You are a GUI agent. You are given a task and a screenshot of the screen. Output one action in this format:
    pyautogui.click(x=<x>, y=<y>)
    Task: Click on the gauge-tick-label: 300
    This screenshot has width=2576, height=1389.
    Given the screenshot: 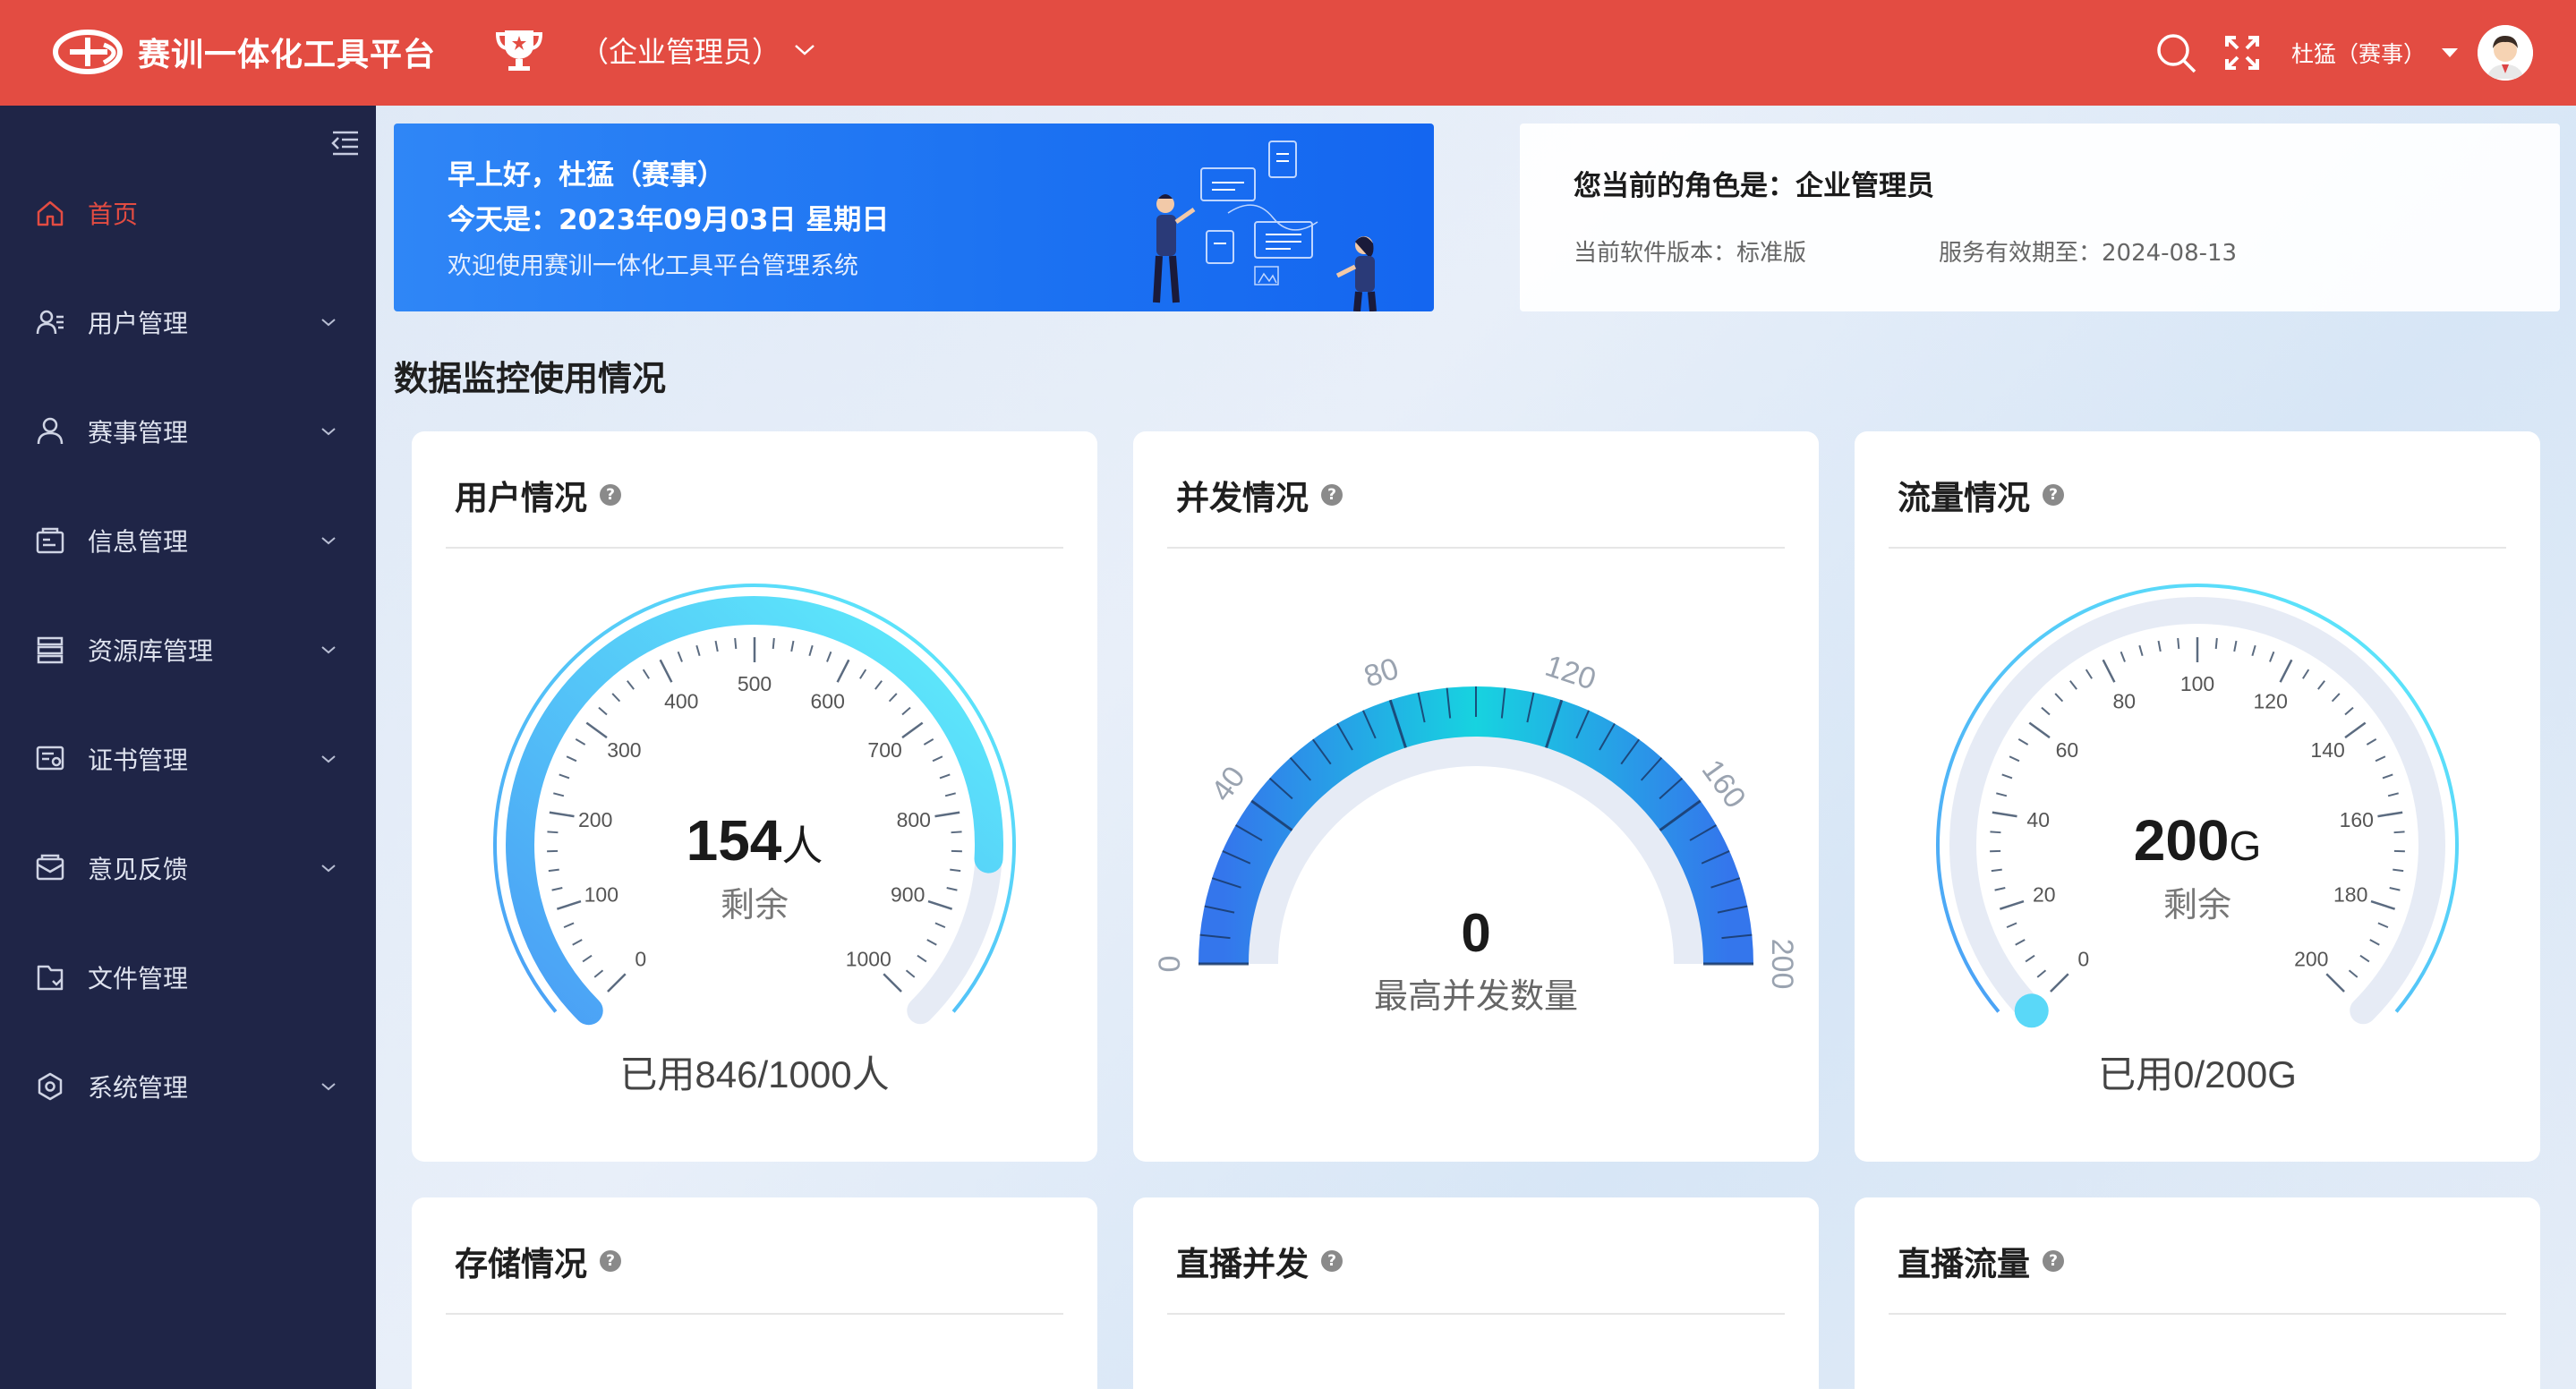 What is the action you would take?
    pyautogui.click(x=624, y=750)
    